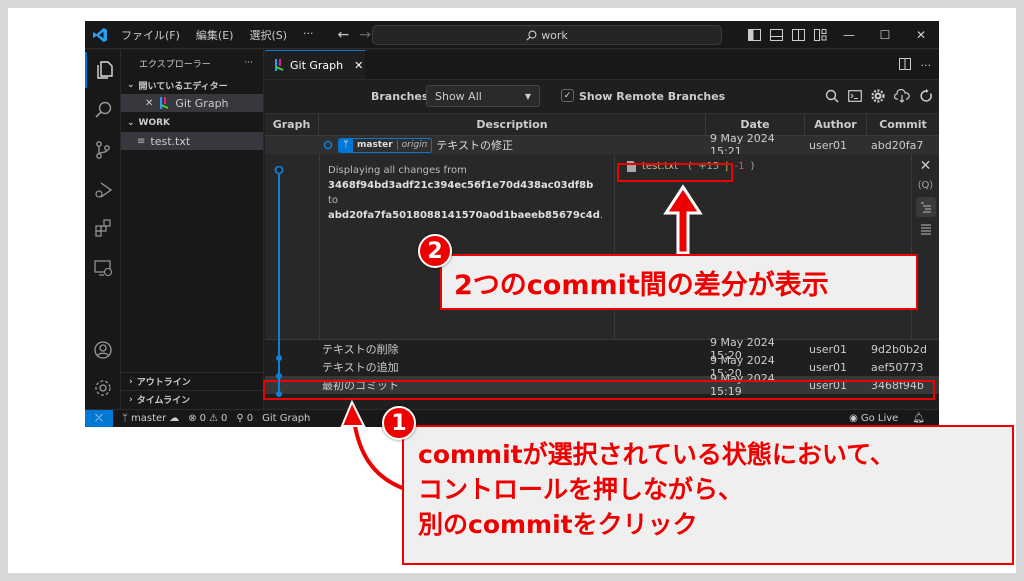 Image resolution: width=1024 pixels, height=581 pixels. I want to click on close-details-icon: ✕, so click(926, 166).